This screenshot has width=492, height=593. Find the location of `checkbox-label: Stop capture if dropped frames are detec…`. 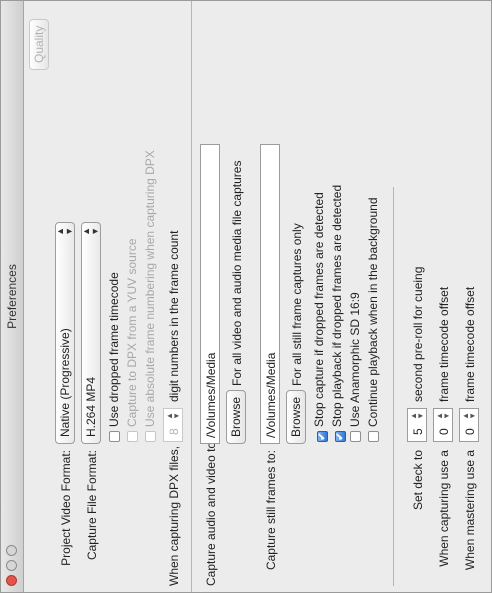

checkbox-label: Stop capture if dropped frames are detec… is located at coordinates (319, 309).